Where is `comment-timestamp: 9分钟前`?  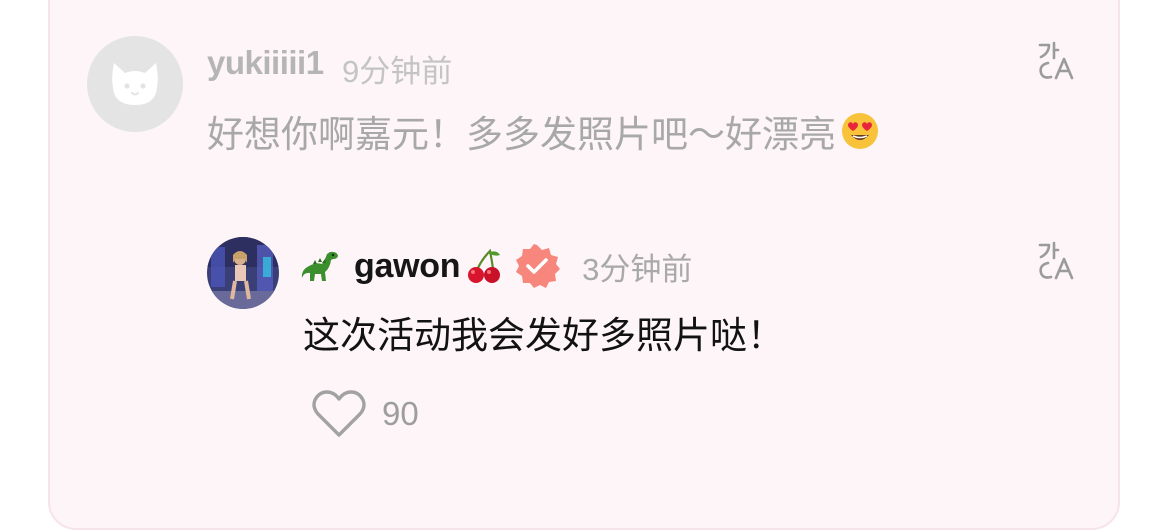 comment-timestamp: 9分钟前 is located at coordinates (397, 71).